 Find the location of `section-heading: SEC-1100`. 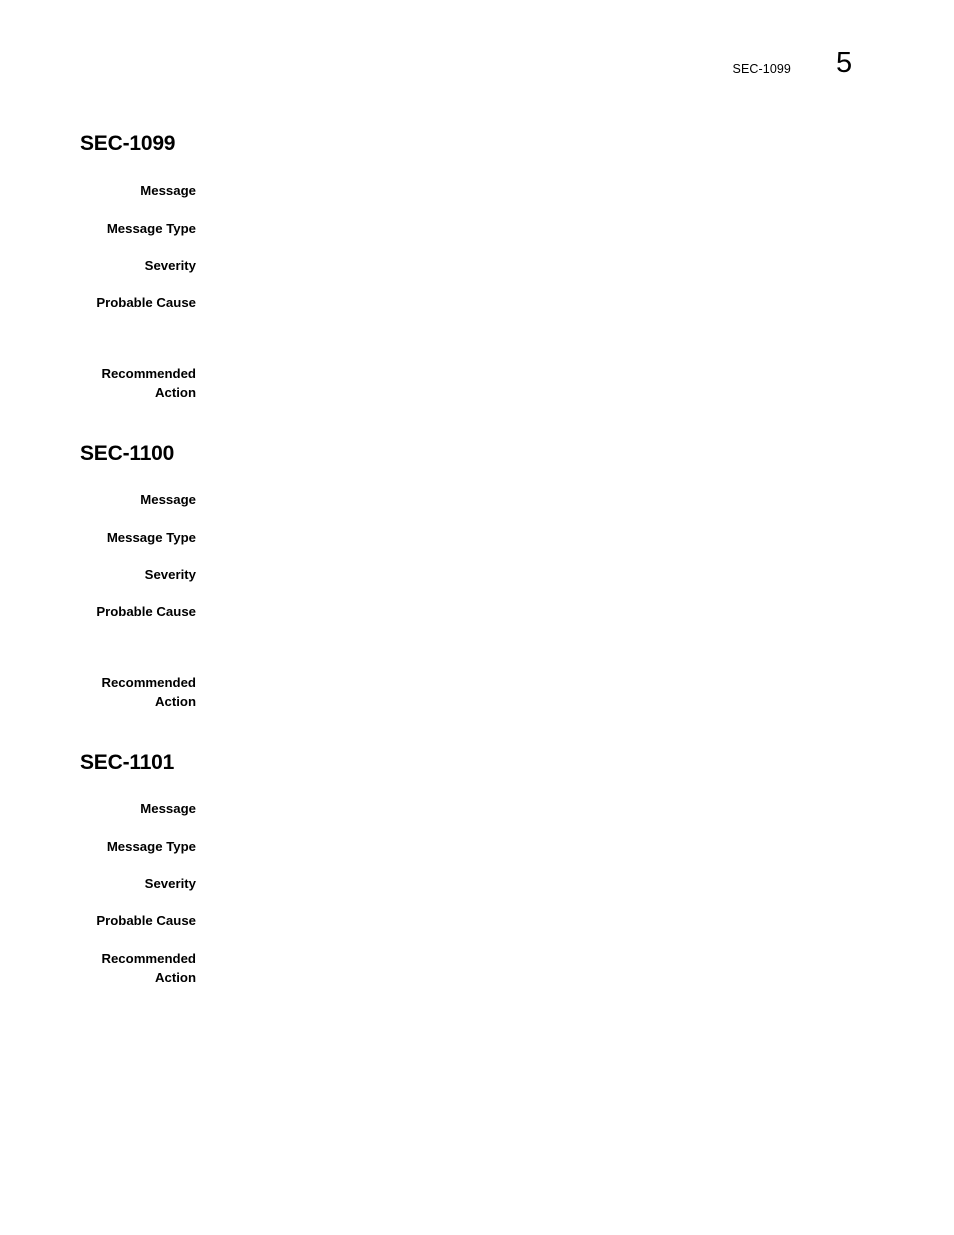

section-heading: SEC-1100 is located at coordinates (127, 453).